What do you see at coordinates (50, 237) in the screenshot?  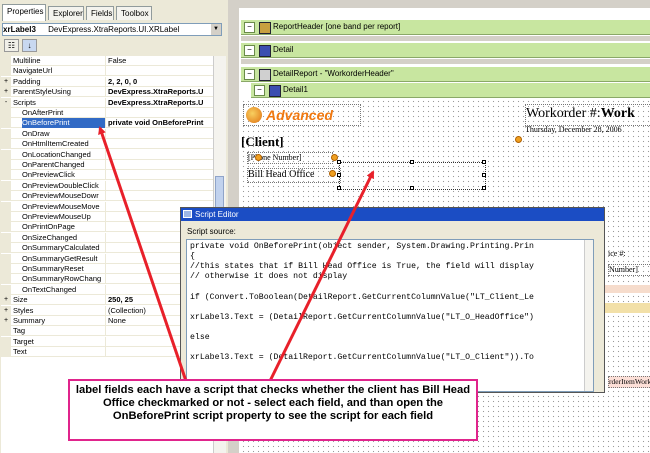 I see `property-name: OnSizeChanged` at bounding box center [50, 237].